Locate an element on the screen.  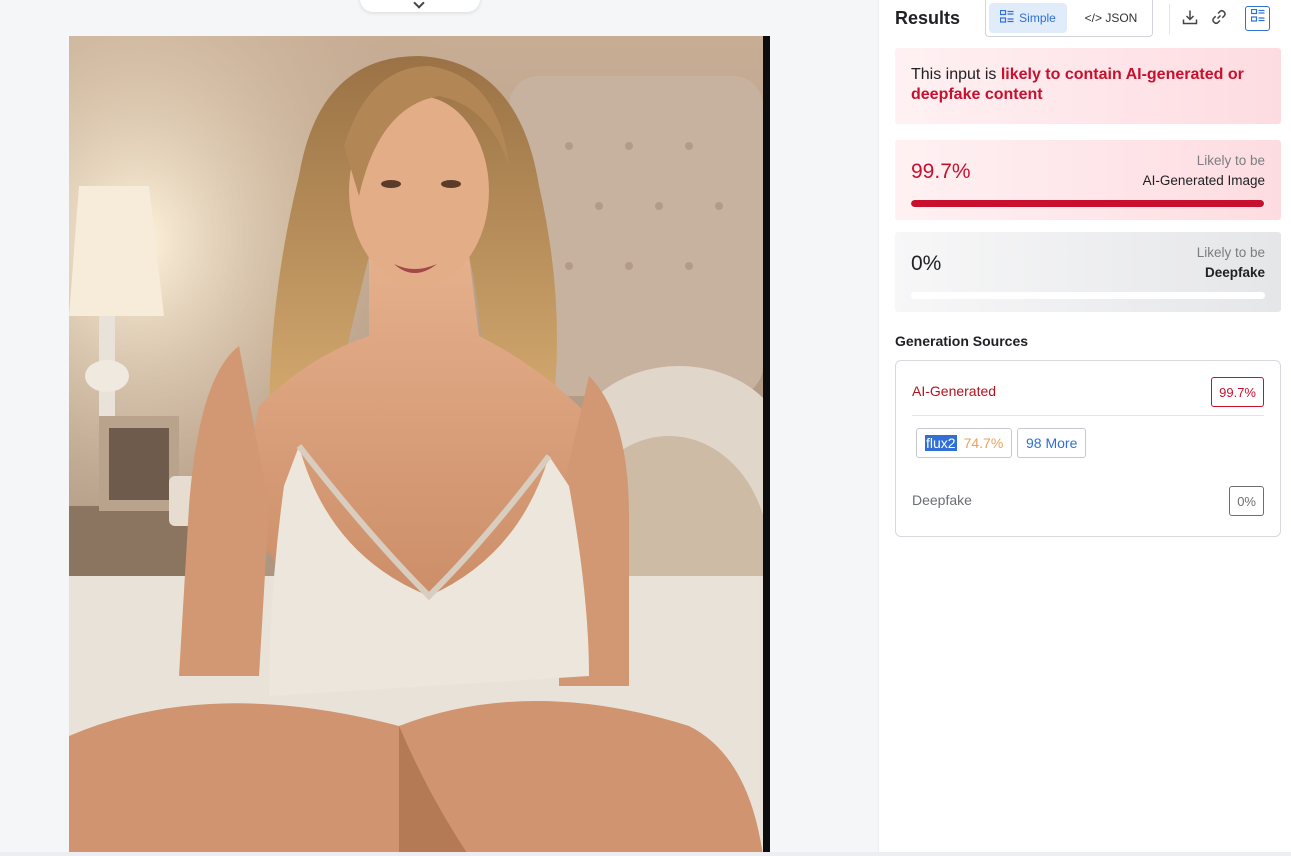
deepfake-source-badge: 0% is located at coordinates (1246, 501).